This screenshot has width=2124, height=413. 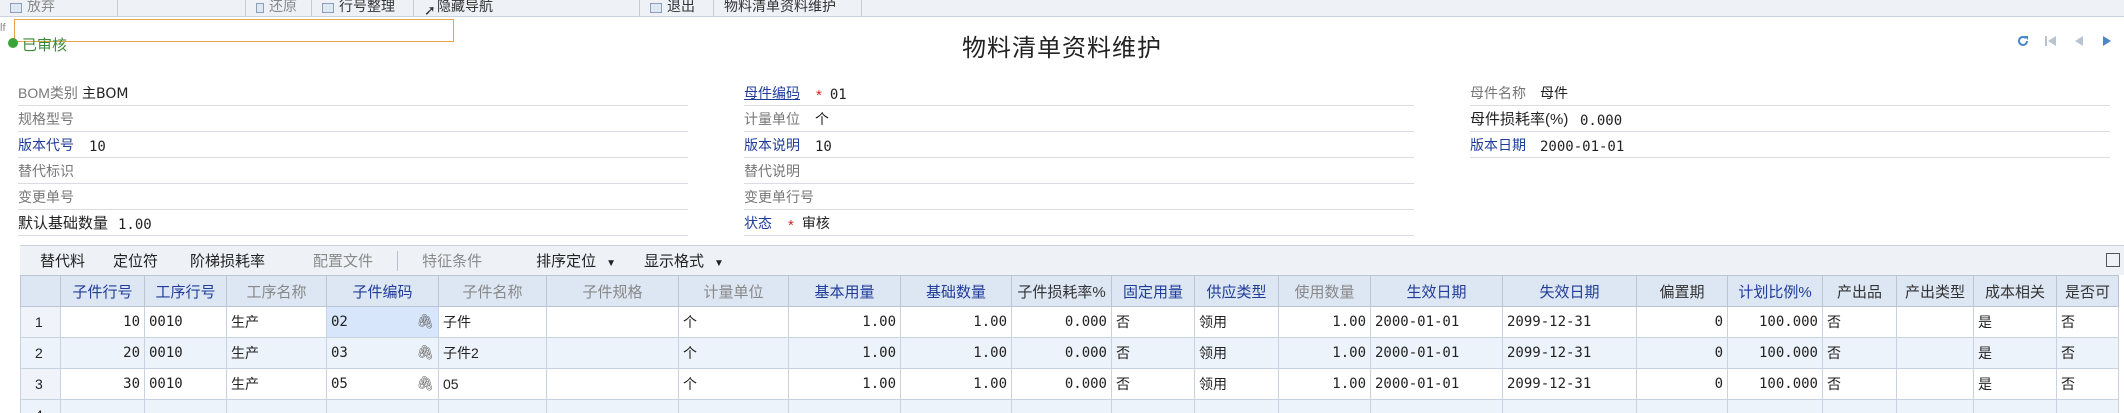 What do you see at coordinates (2015, 291) in the screenshot?
I see `column-header: 成本相关` at bounding box center [2015, 291].